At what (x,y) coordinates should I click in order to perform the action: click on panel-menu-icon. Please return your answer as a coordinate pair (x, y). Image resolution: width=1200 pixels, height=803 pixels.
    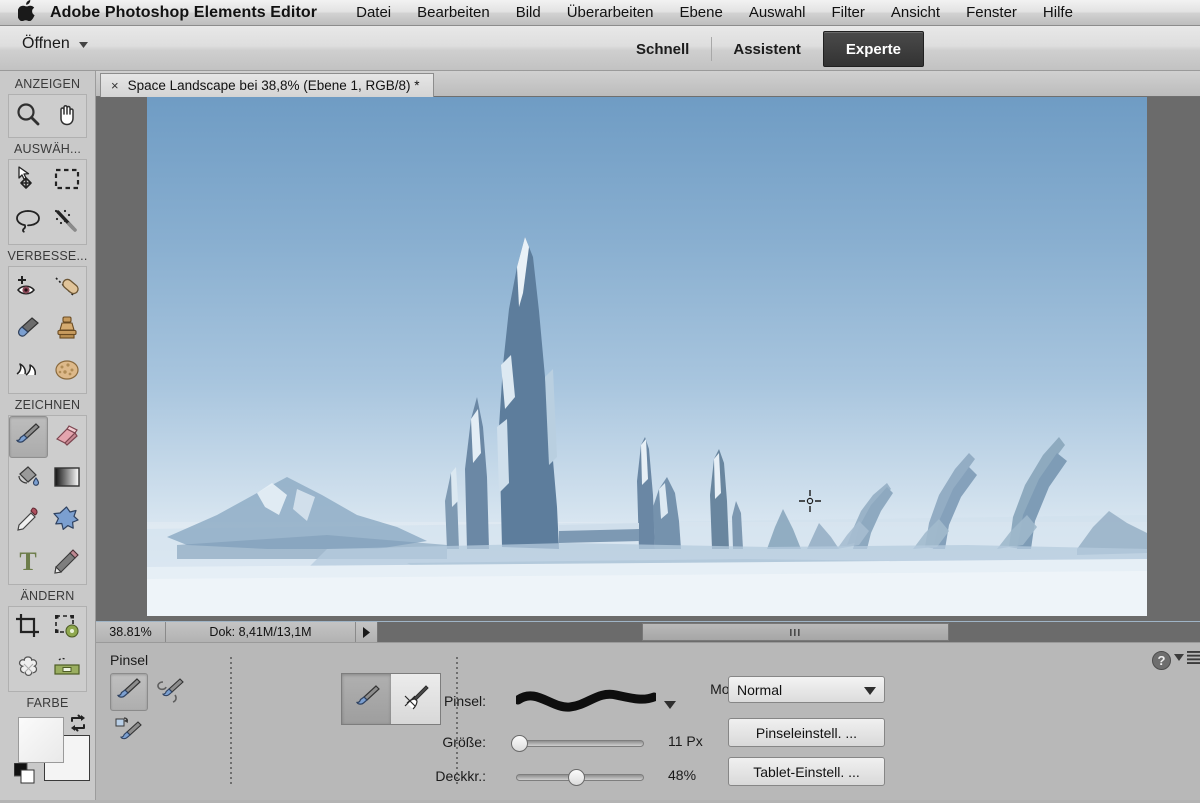
    Looking at the image, I should click on (1187, 657).